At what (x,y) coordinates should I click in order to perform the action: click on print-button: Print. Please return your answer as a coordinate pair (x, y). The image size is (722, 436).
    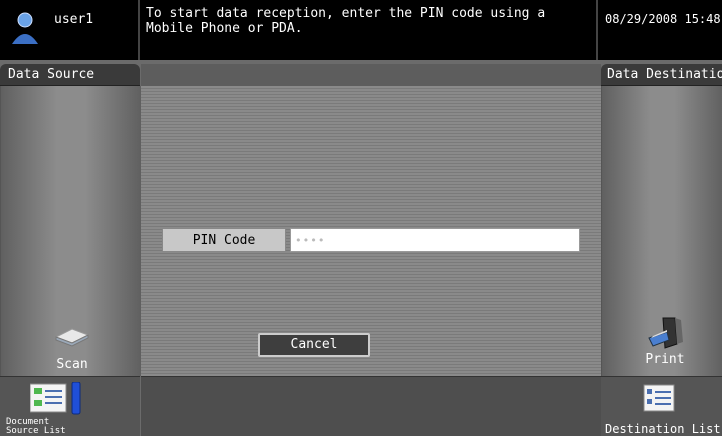
    Looking at the image, I should click on (665, 344).